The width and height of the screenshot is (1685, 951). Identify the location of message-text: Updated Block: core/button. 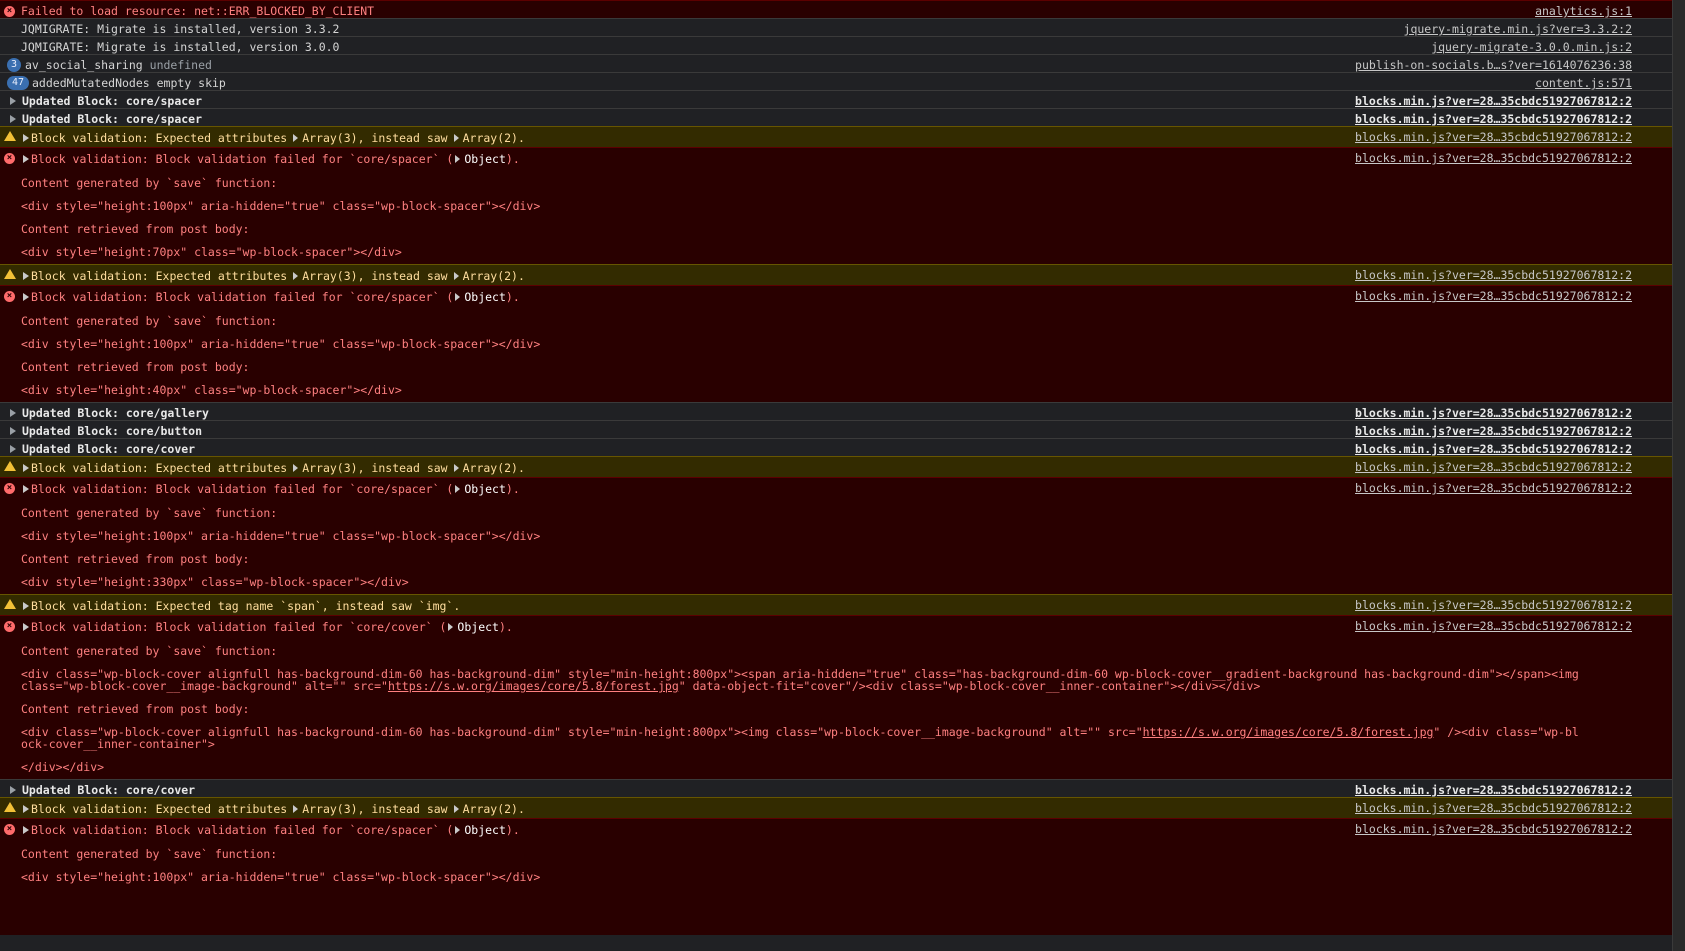
(112, 430).